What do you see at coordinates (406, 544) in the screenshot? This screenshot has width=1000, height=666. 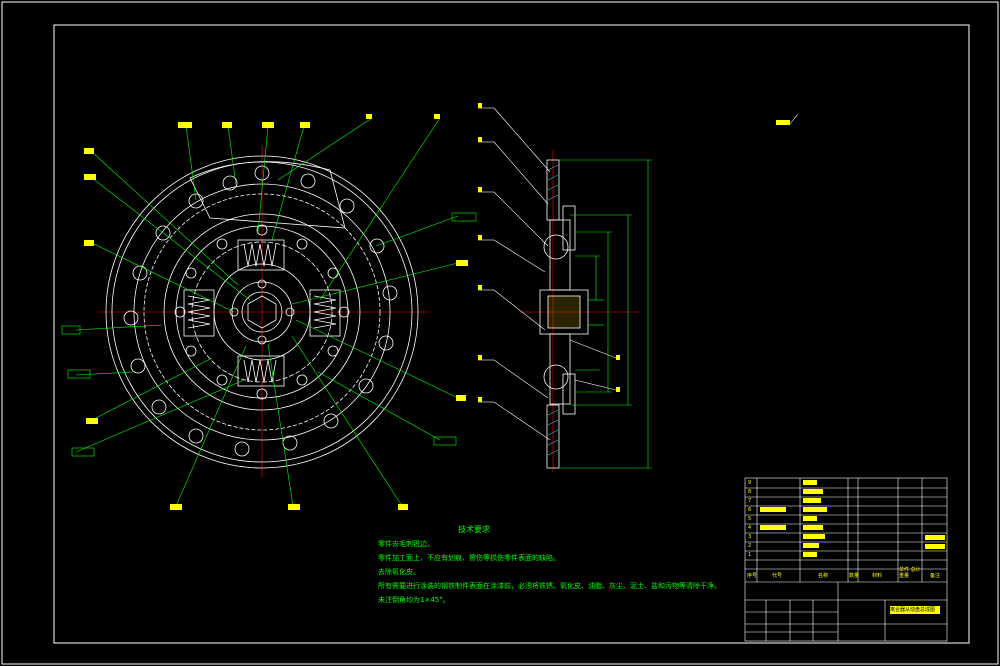 I see `note-item: 零件去毛刺锐边。` at bounding box center [406, 544].